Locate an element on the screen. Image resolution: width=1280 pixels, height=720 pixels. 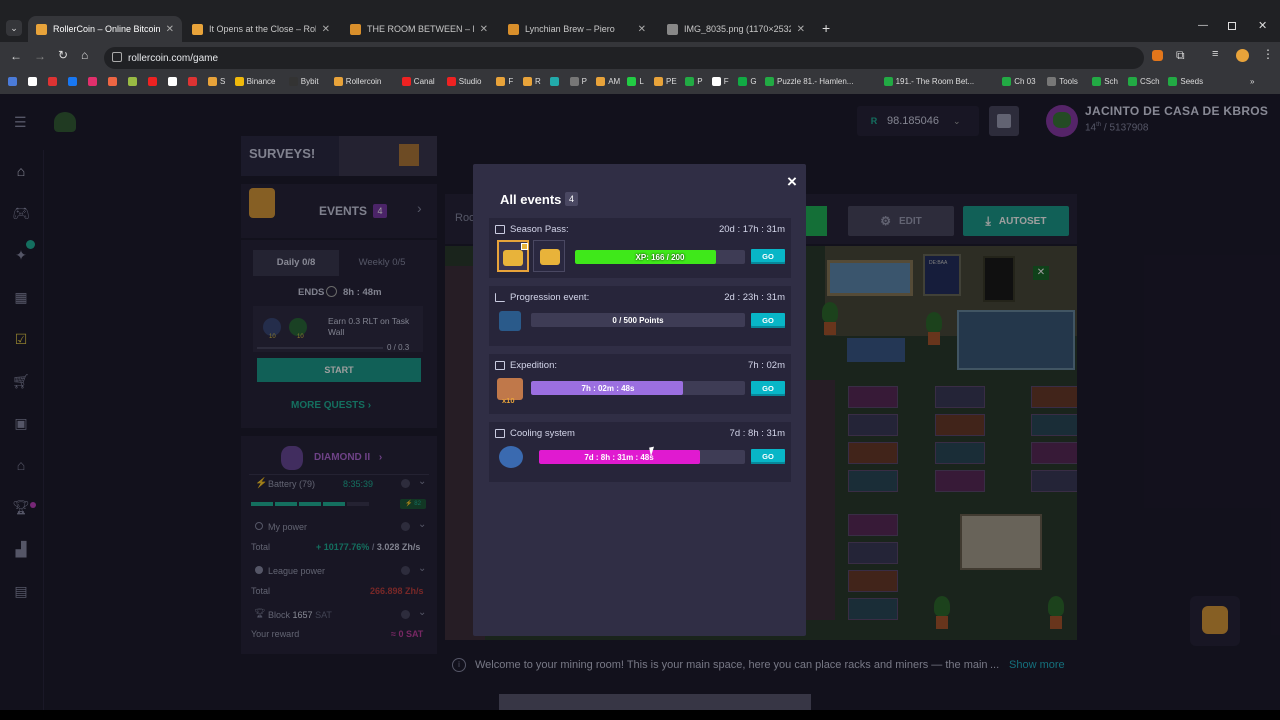
bookmark-item: Tools is located at coordinates (1062, 81).